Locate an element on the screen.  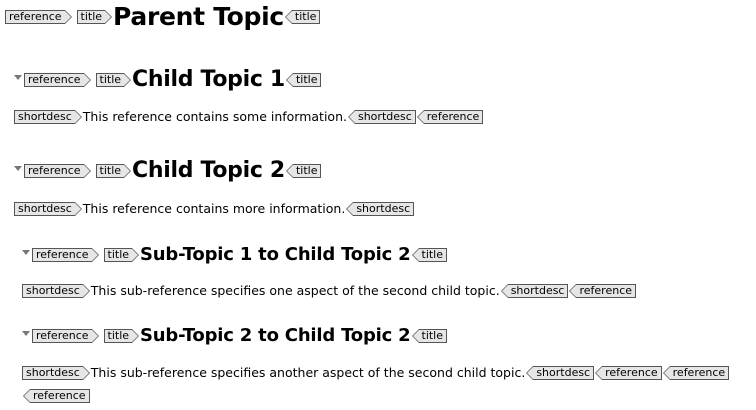
child-topic-2-title: Child Topic 2 is located at coordinates (208, 171).